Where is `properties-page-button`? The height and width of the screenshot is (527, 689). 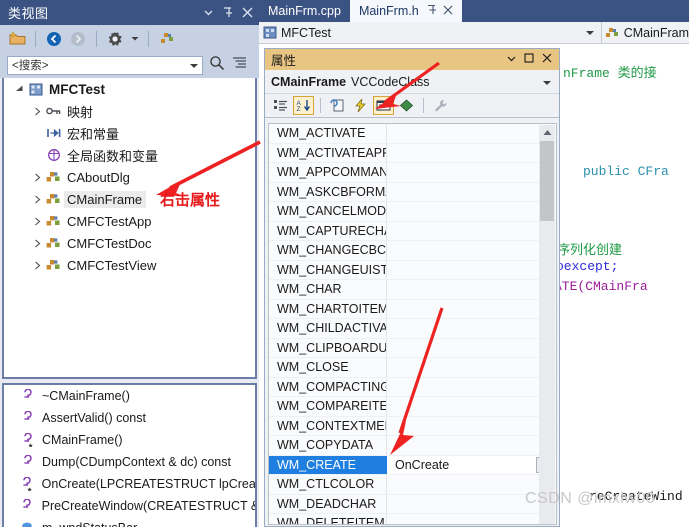 properties-page-button is located at coordinates (337, 105).